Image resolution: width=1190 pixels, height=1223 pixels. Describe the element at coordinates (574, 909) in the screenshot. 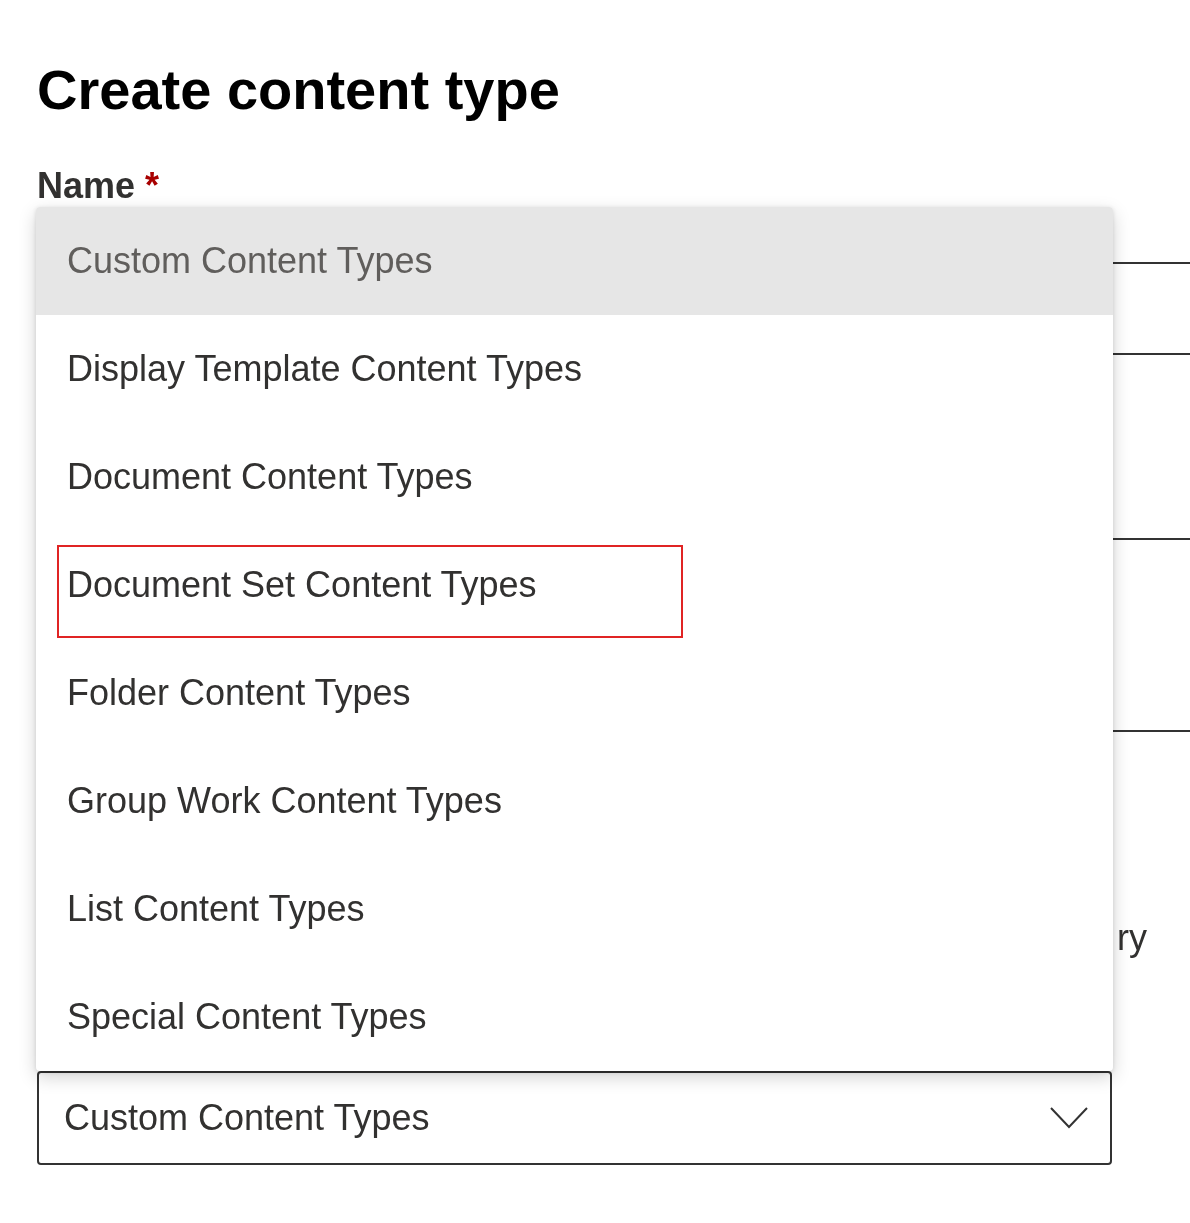

I see `dropdown-option: List Content Types` at that location.